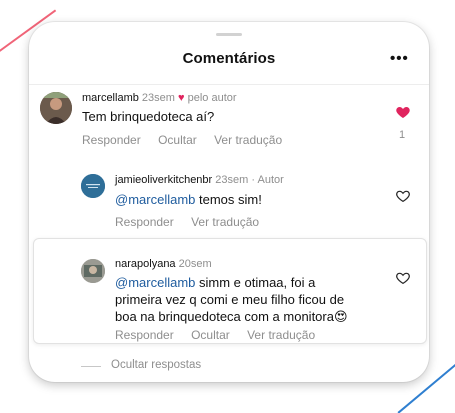  I want to click on comment-line-1: @marcellamb simm e otimaa, foi a, so click(255, 282).